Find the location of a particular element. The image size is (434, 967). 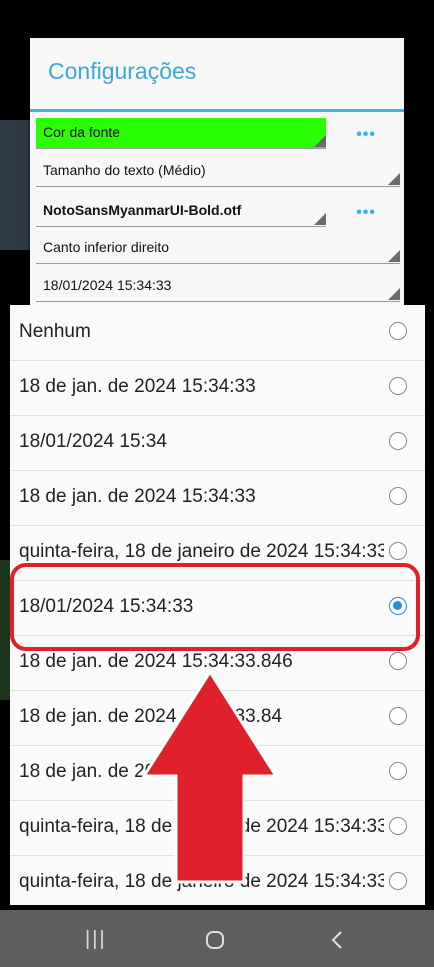

dialog-title: Configurações is located at coordinates (122, 71).